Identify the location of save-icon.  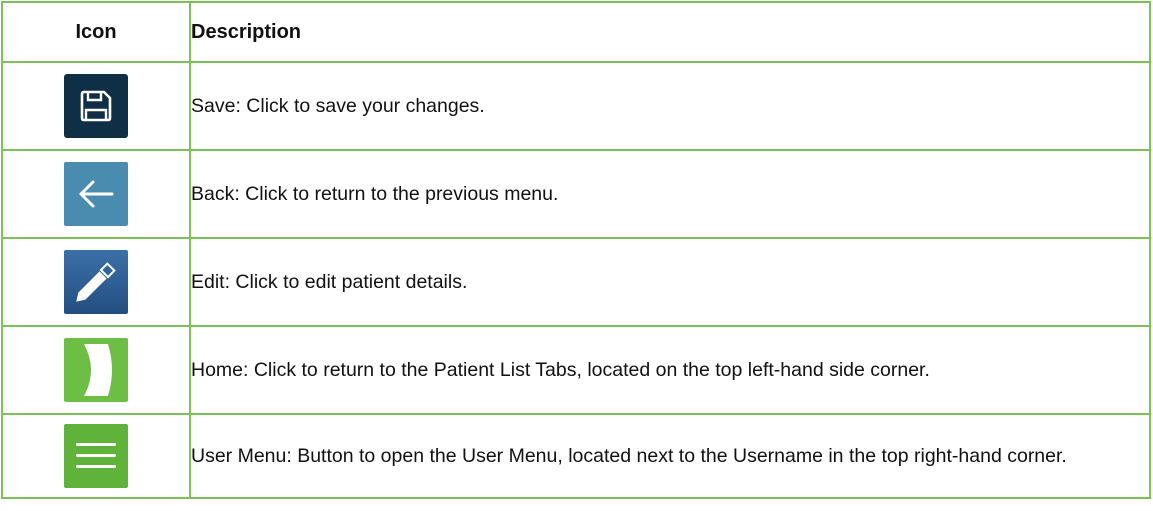
(96, 106).